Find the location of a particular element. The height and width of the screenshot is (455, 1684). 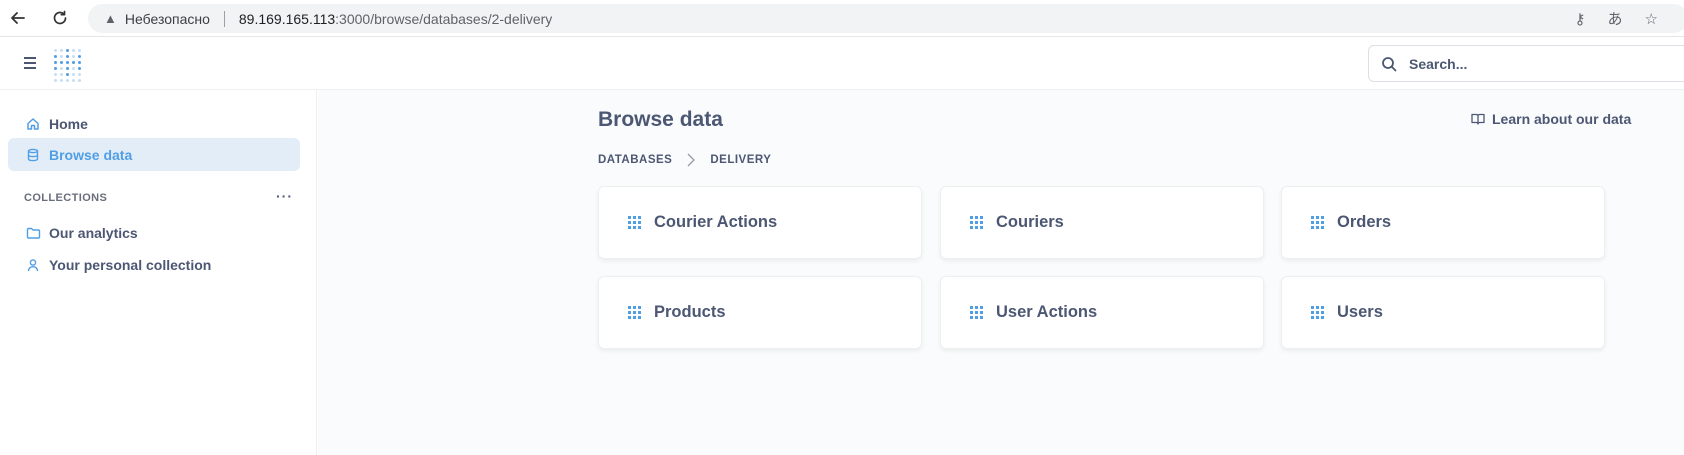

sidebar-item-label: Your personal collection is located at coordinates (130, 264).